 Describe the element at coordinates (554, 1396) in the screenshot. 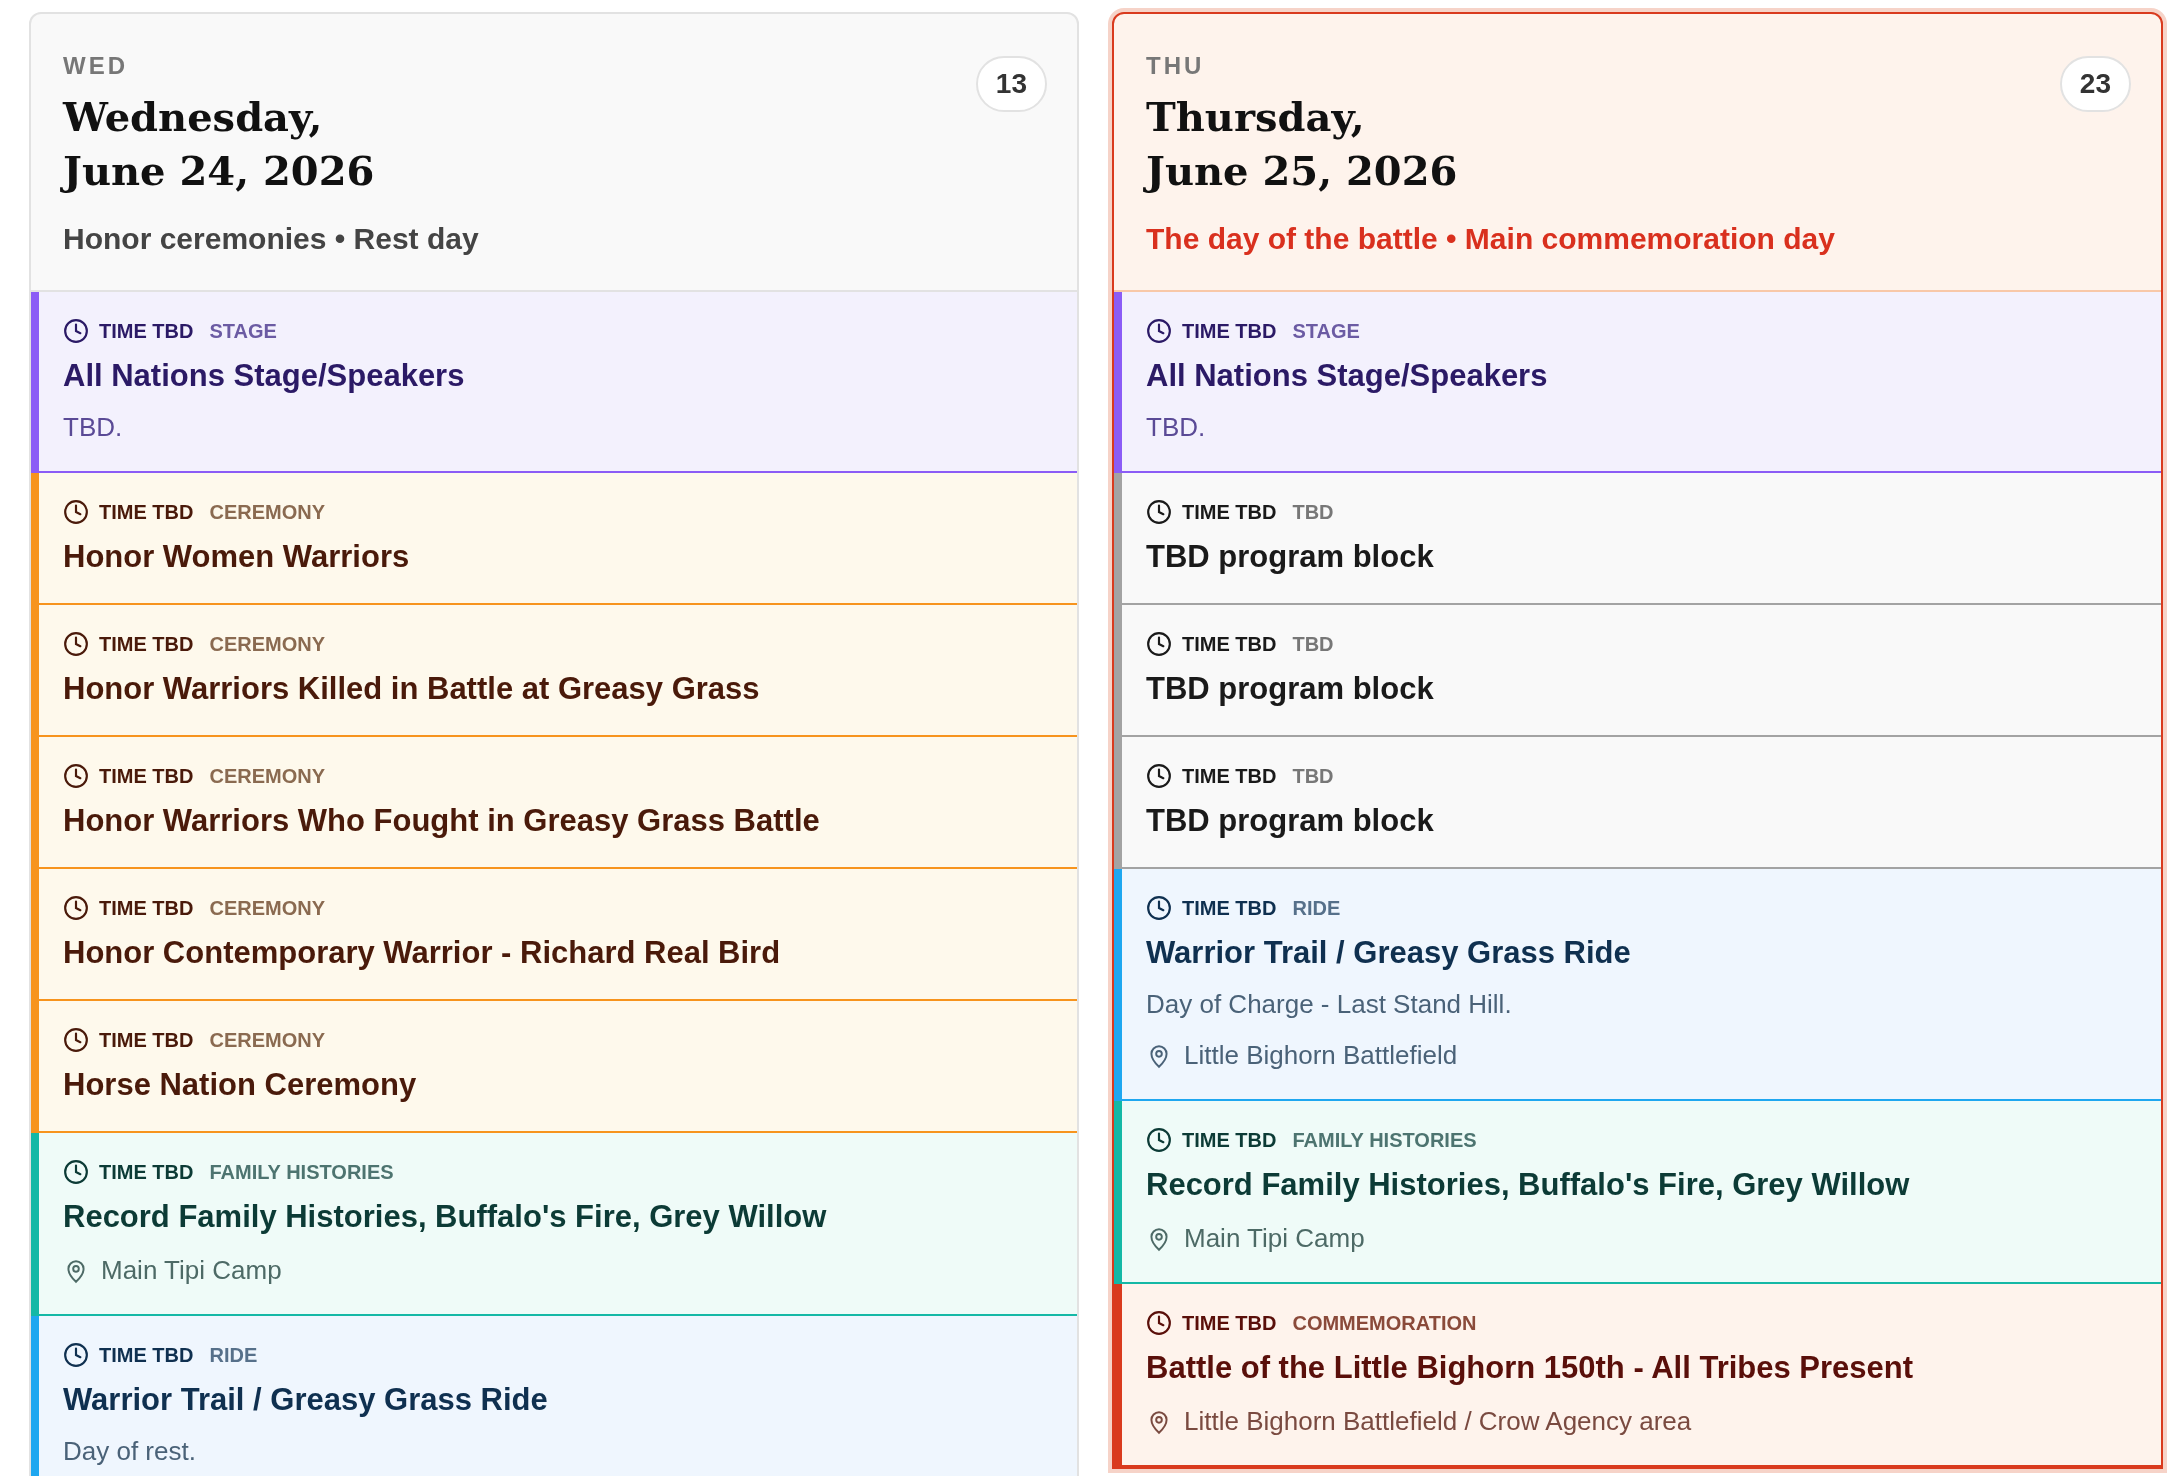

I see `event-item: TIME TBD RIDE Warrior Trail / Greasy Grass Ride Day of rest.` at that location.